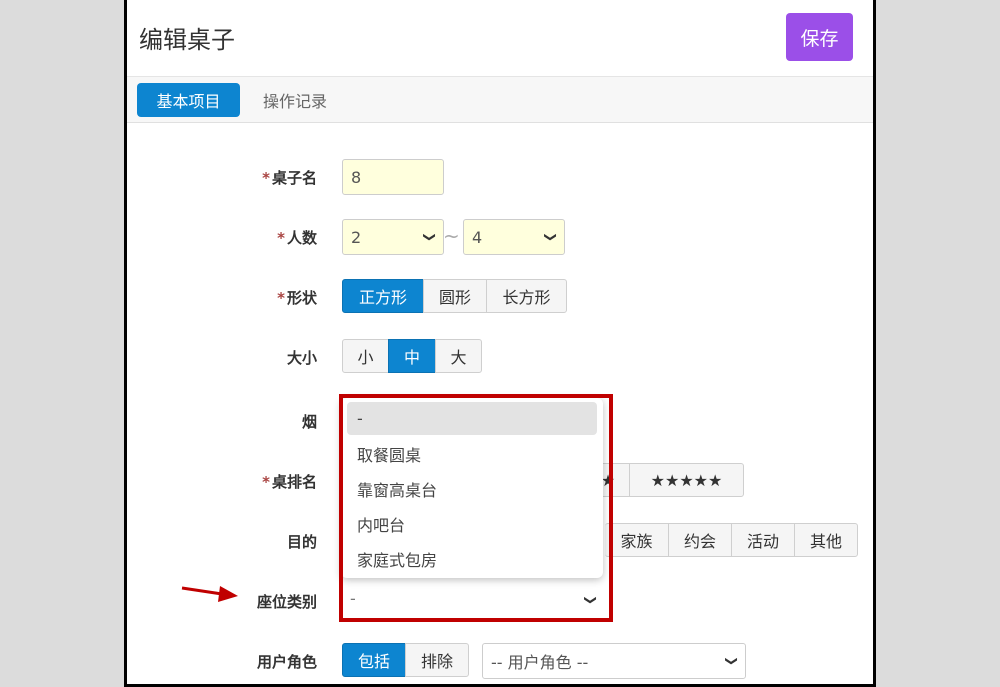 The height and width of the screenshot is (687, 1000). I want to click on tab-operation-log: 操作记录, so click(295, 100).